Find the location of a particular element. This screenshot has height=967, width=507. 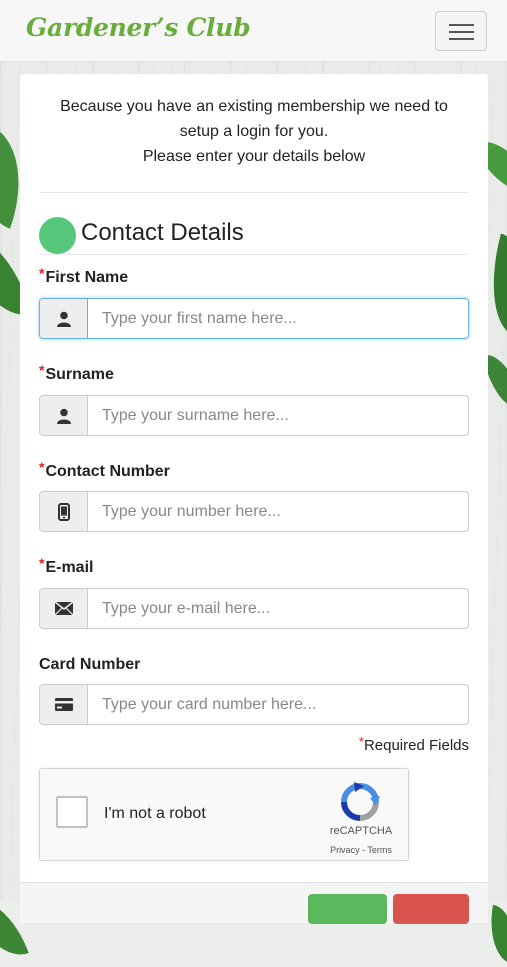

recaptcha-links: Privacy - Terms is located at coordinates (361, 850).